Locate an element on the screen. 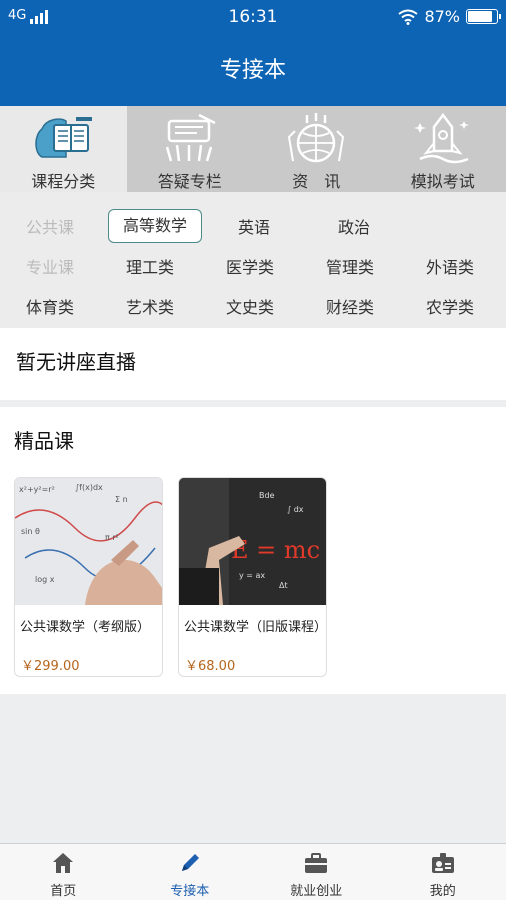  subcategory-science-engineering: 理工类 is located at coordinates (150, 266).